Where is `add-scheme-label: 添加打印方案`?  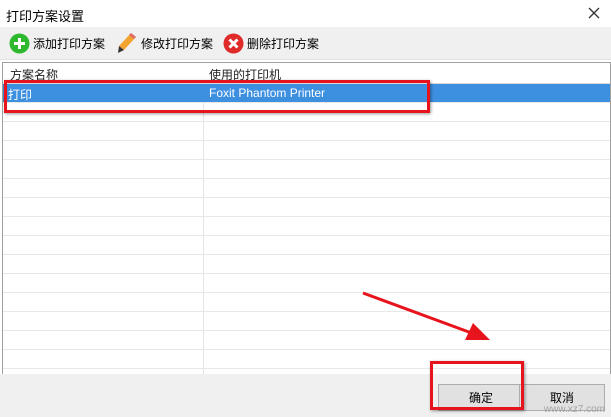
add-scheme-label: 添加打印方案 is located at coordinates (69, 43).